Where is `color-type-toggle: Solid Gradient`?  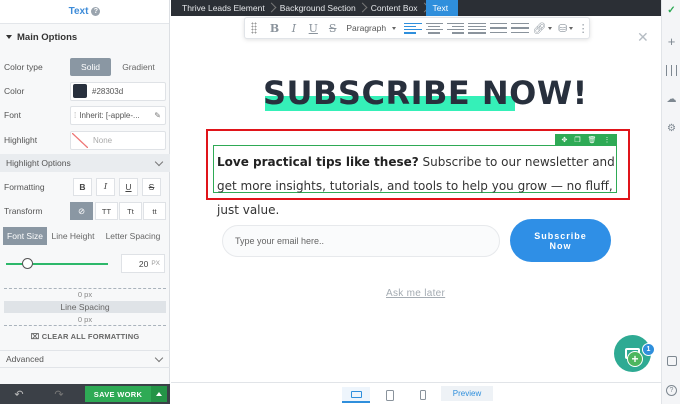 color-type-toggle: Solid Gradient is located at coordinates (118, 67).